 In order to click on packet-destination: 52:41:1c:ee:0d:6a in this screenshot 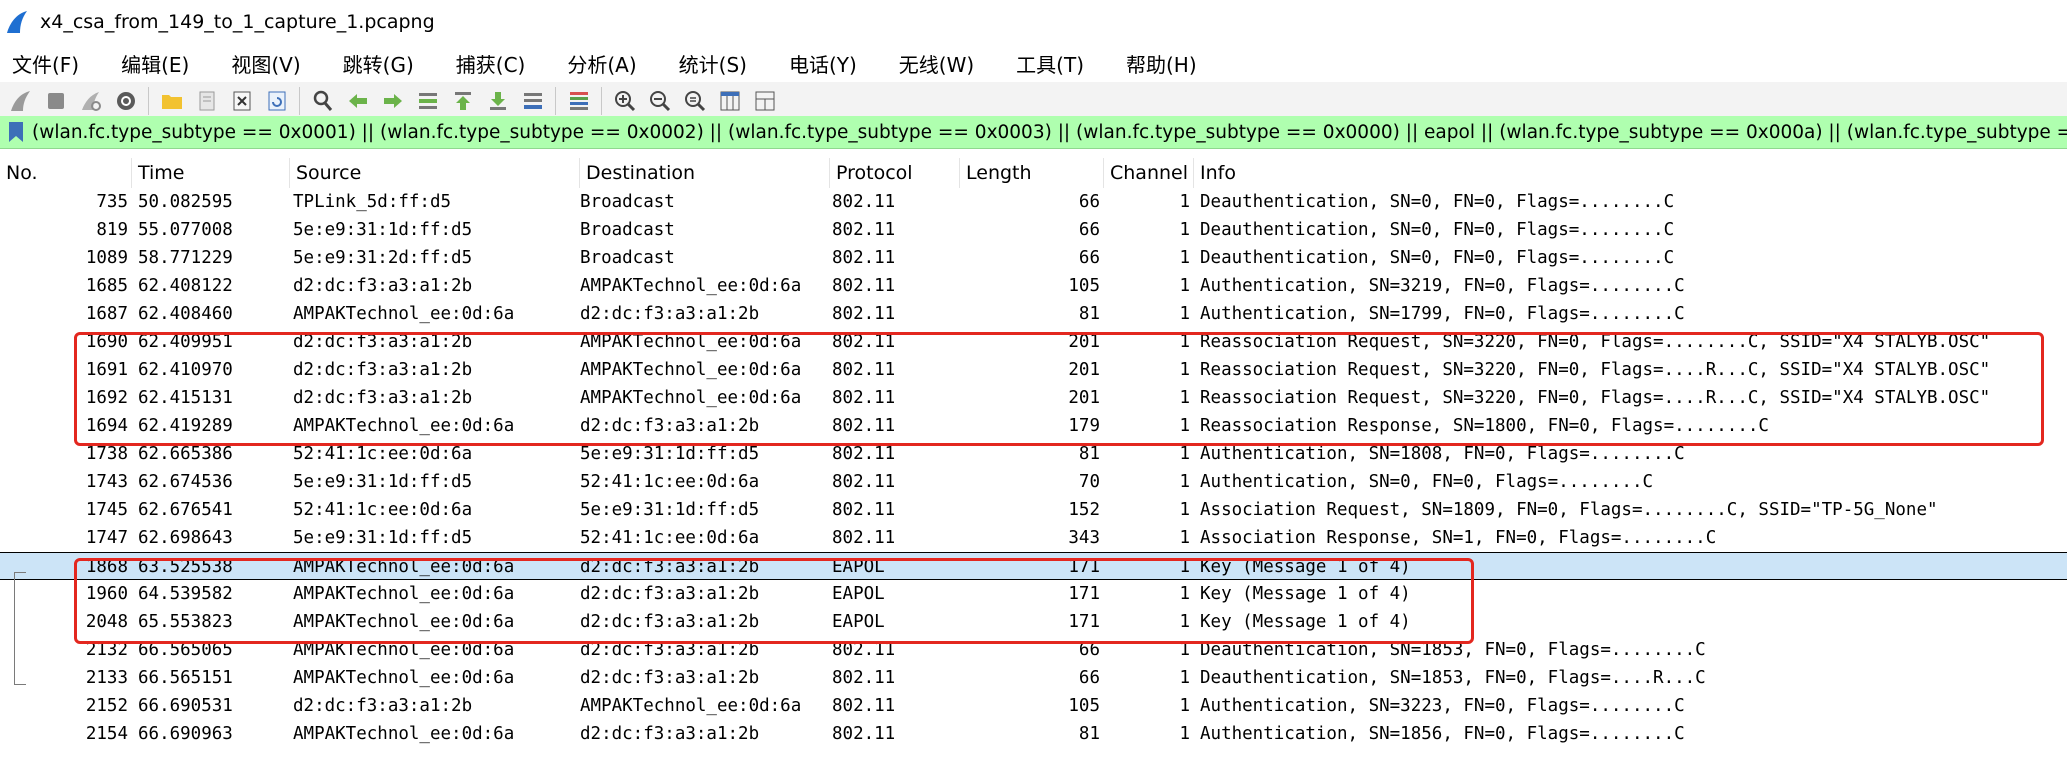, I will do `click(670, 482)`.